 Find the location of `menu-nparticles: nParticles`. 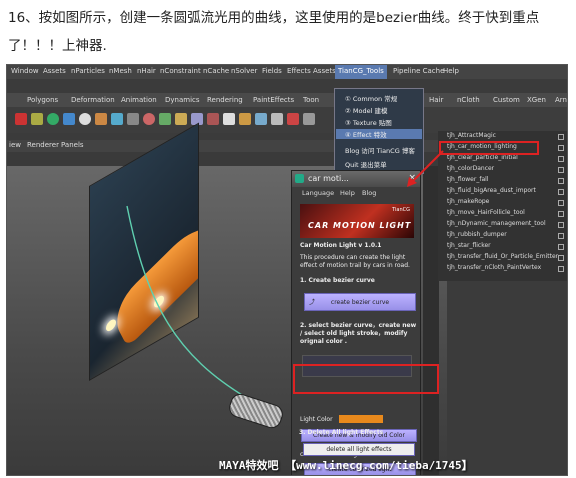

menu-nparticles: nParticles is located at coordinates (88, 71).